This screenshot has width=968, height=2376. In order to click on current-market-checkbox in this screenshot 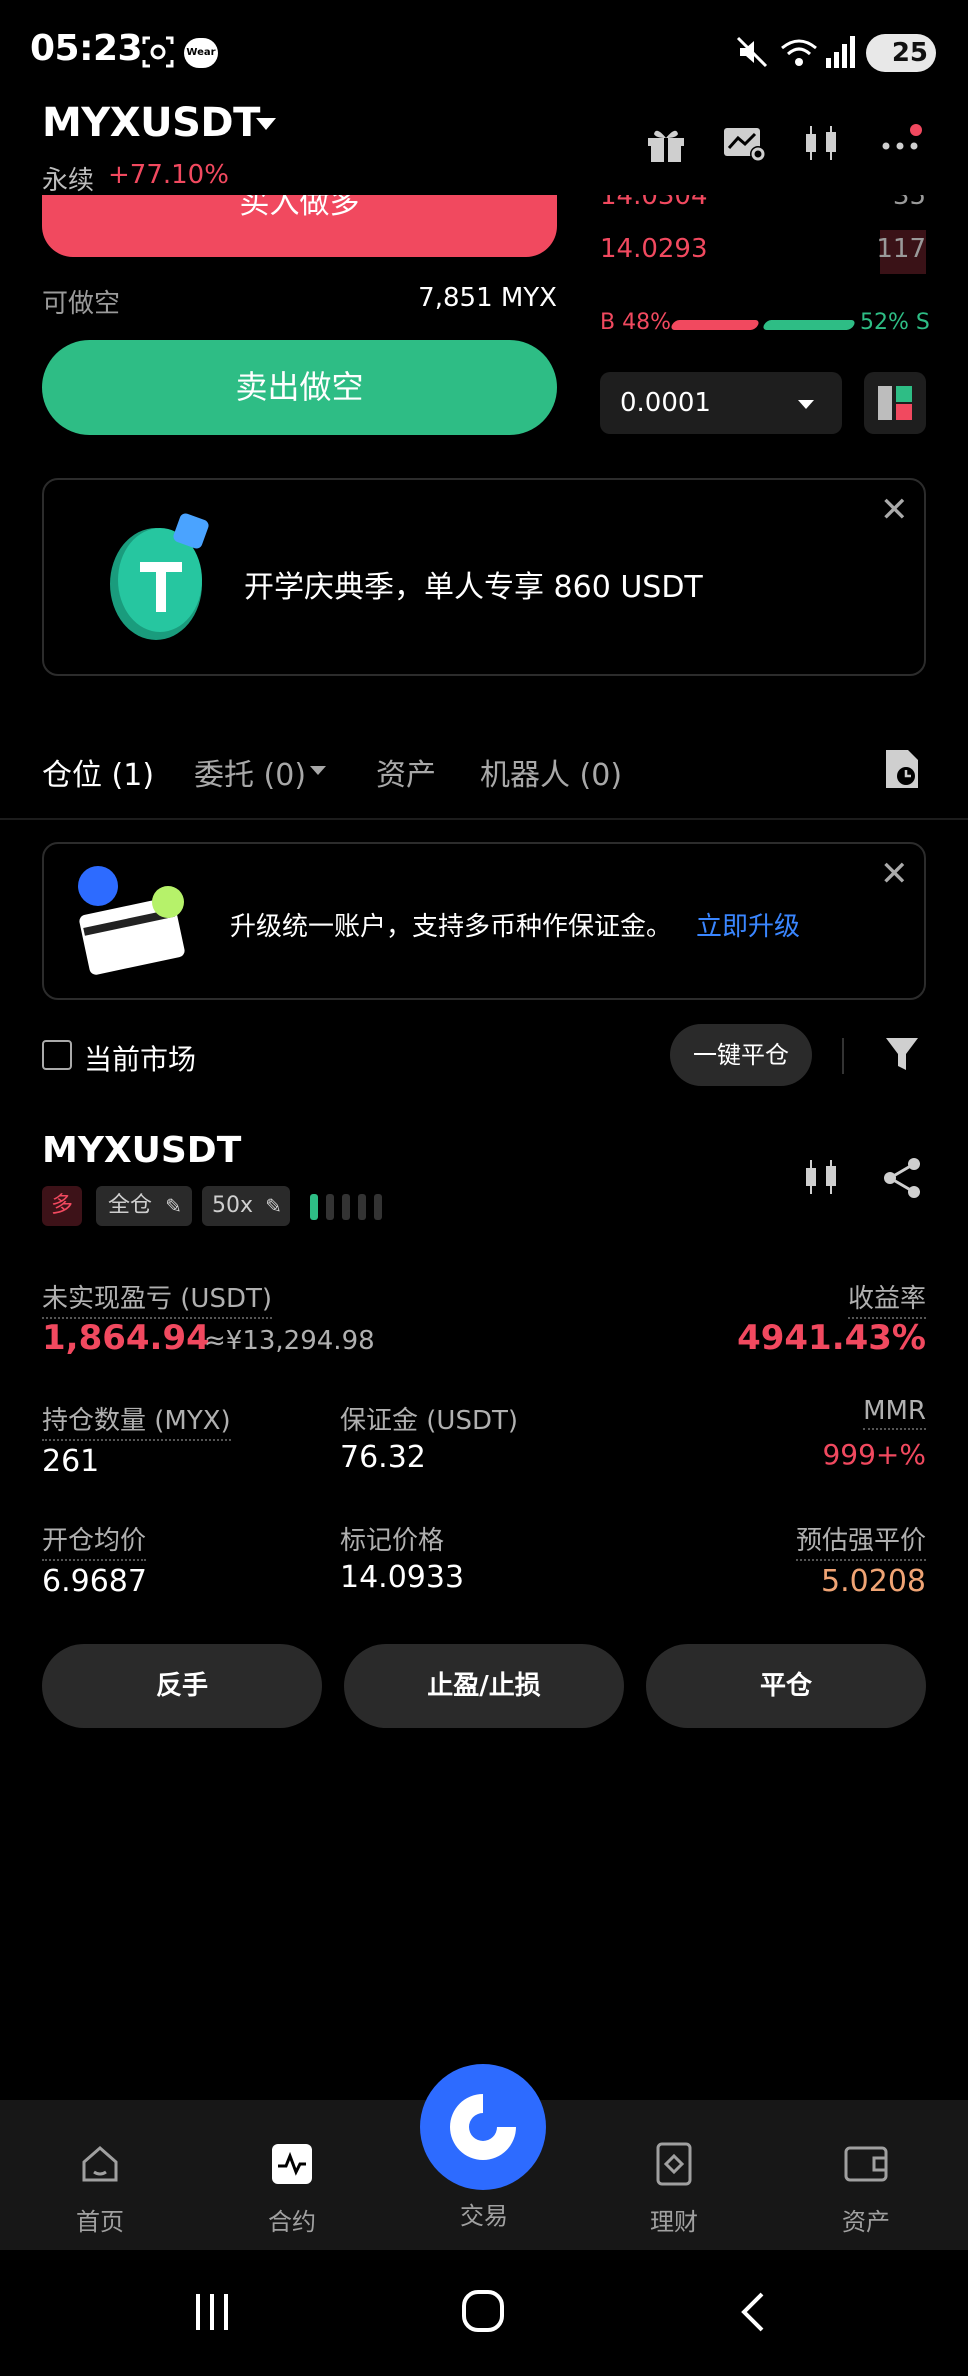, I will do `click(57, 1055)`.